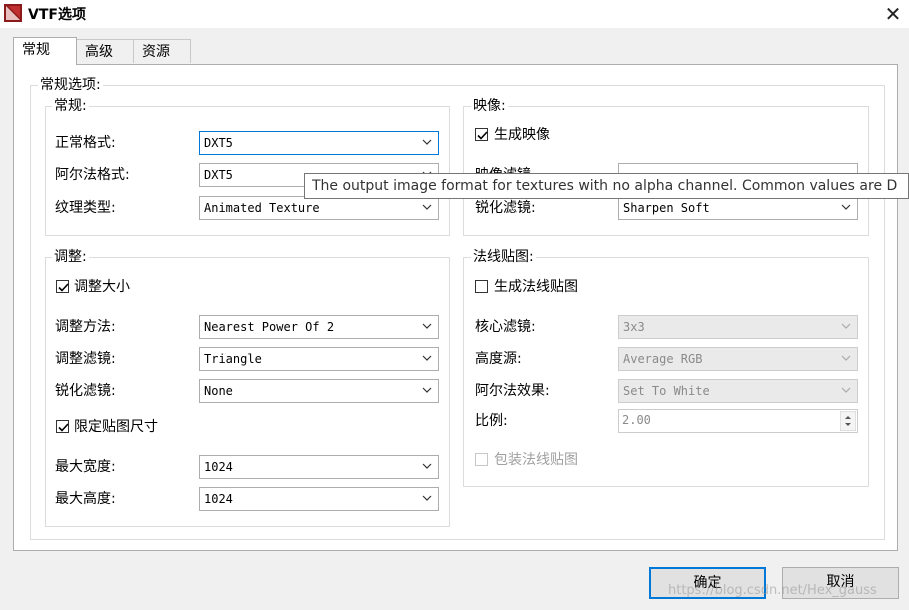 This screenshot has width=909, height=610. Describe the element at coordinates (269, 327) in the screenshot. I see `resize-method-value: Nearest Power Of 2` at that location.